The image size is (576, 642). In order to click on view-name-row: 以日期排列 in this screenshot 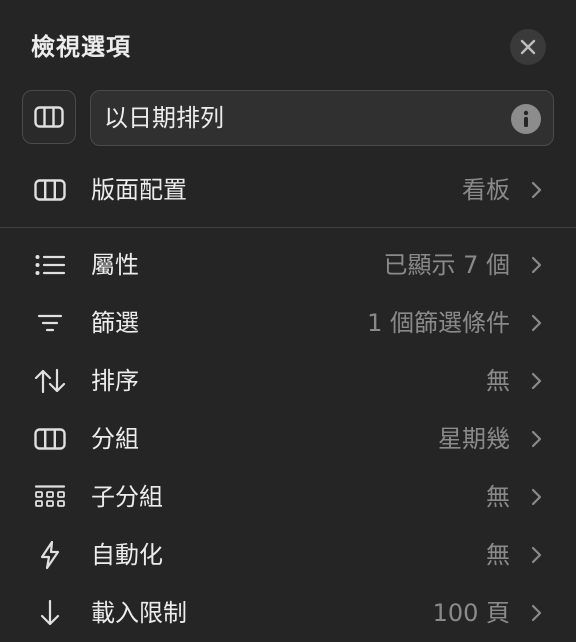, I will do `click(288, 118)`.